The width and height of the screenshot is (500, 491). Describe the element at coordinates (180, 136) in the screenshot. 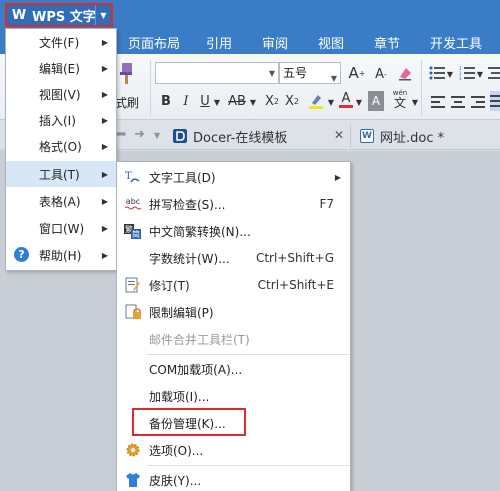

I see `docer-icon` at that location.